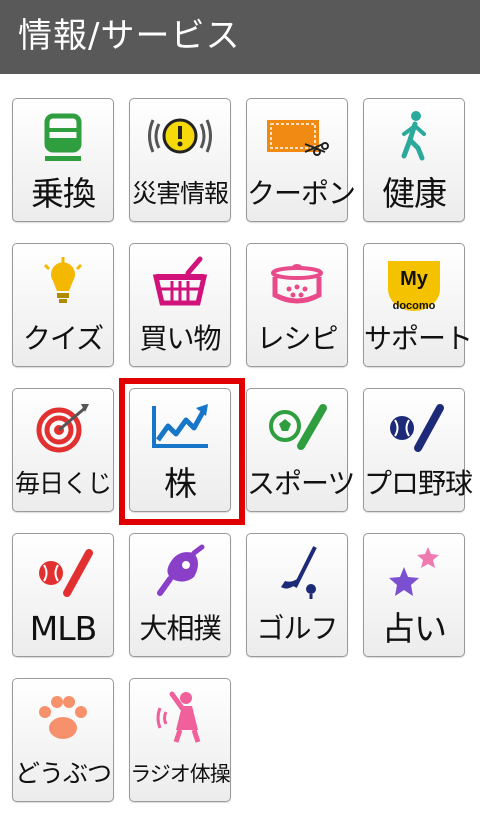  I want to click on tile-daily-lottery: 毎日くじ, so click(63, 450).